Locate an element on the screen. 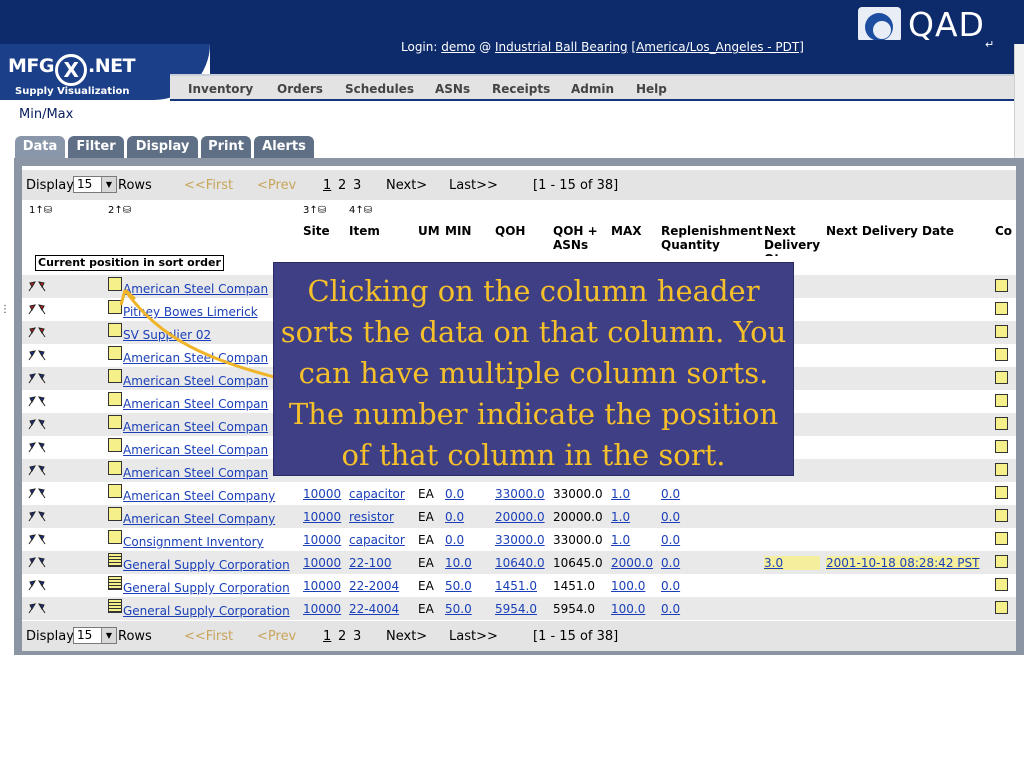 This screenshot has height=768, width=1024. nav-inventory: Inventory is located at coordinates (220, 89).